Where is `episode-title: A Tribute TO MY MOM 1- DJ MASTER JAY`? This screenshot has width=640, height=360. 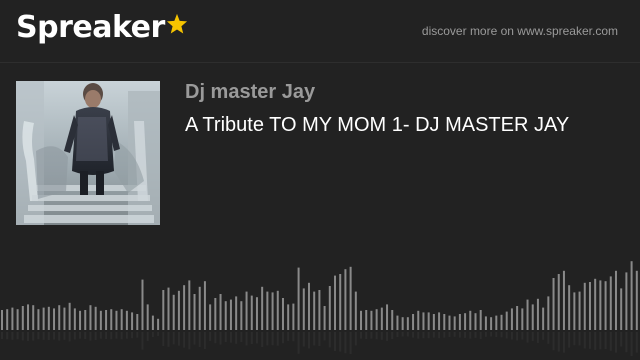
episode-title: A Tribute TO MY MOM 1- DJ MASTER JAY is located at coordinates (377, 125).